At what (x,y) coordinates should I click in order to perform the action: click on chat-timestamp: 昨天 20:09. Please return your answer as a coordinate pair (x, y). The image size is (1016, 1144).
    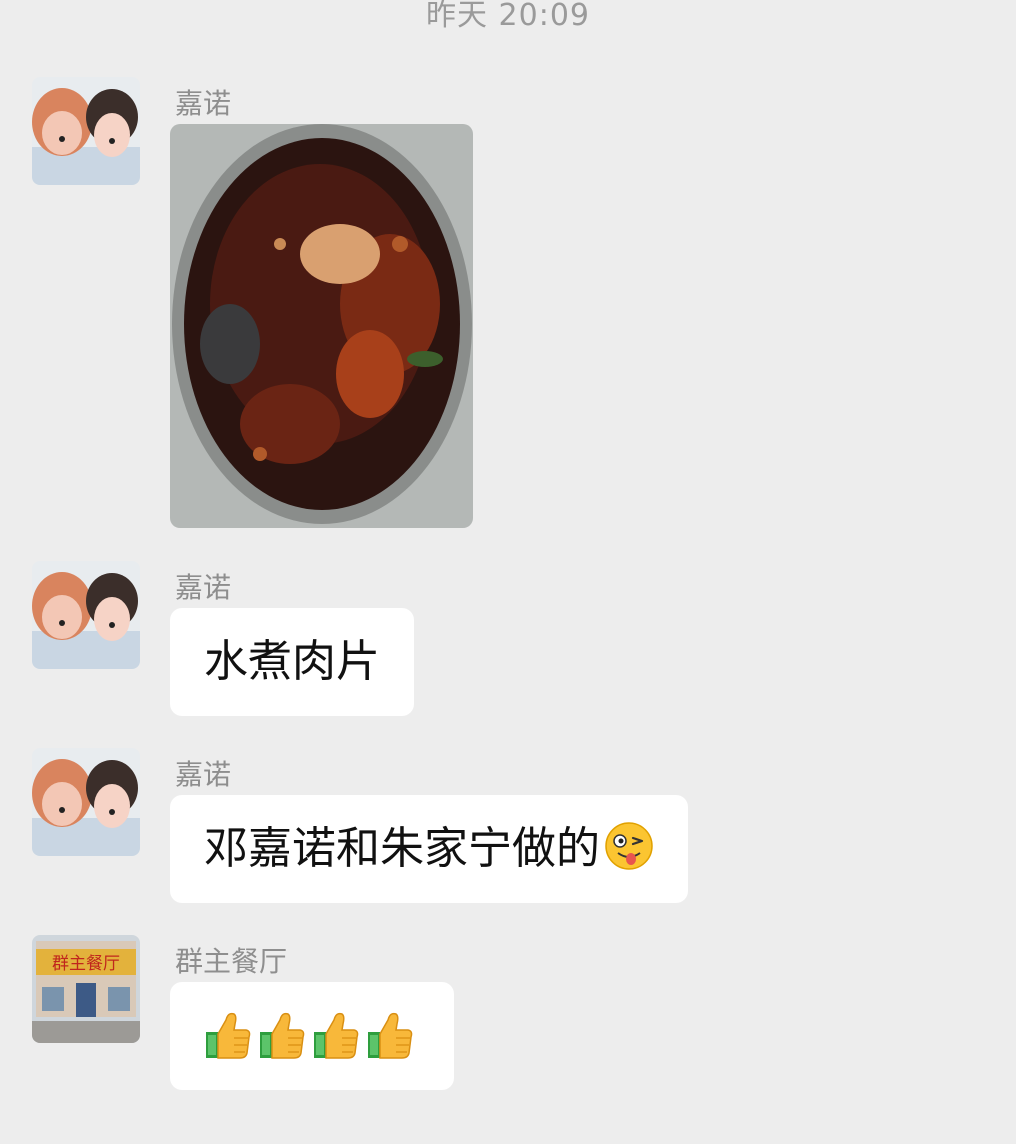
    Looking at the image, I should click on (508, 16).